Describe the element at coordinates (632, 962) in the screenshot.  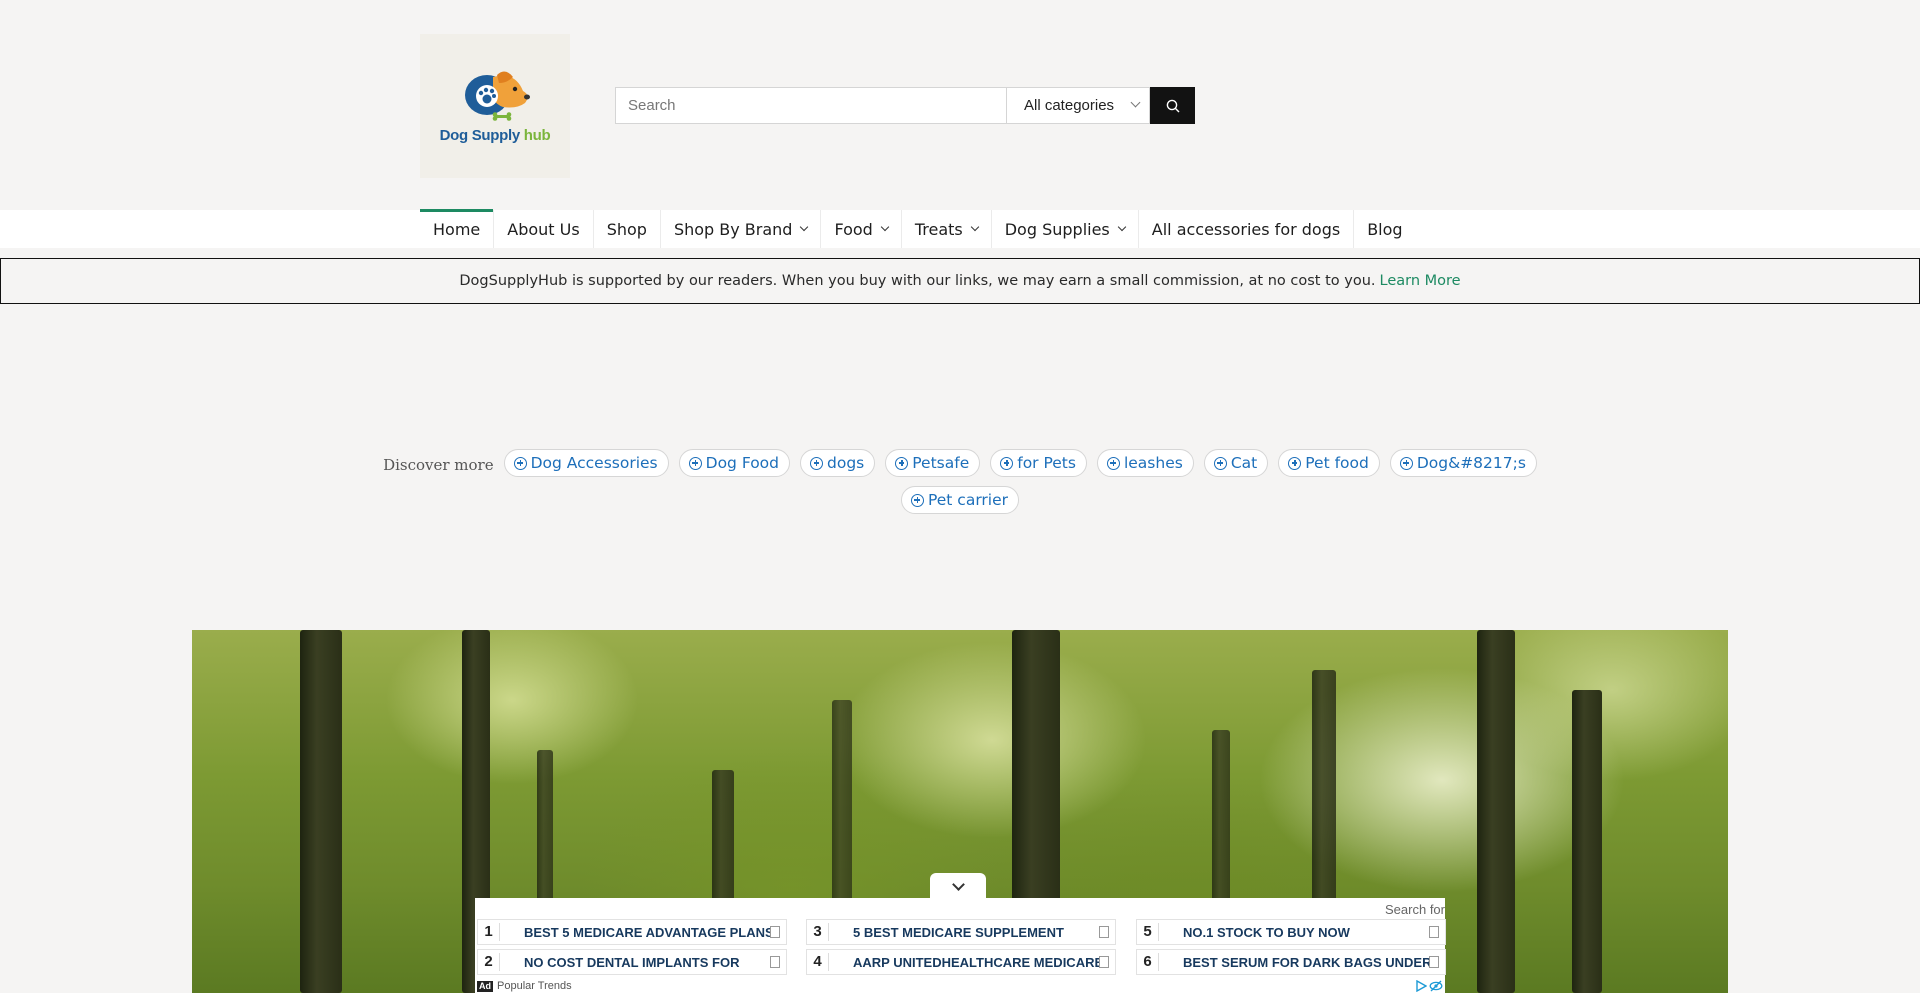
I see `ad-item: 2 NO COST DENTAL IMPLANTS FOR` at that location.